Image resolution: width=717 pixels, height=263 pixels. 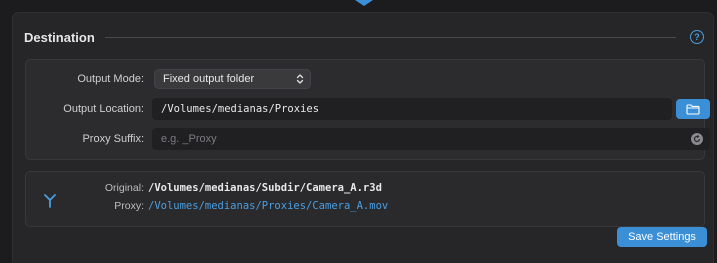 I want to click on section-divider, so click(x=390, y=37).